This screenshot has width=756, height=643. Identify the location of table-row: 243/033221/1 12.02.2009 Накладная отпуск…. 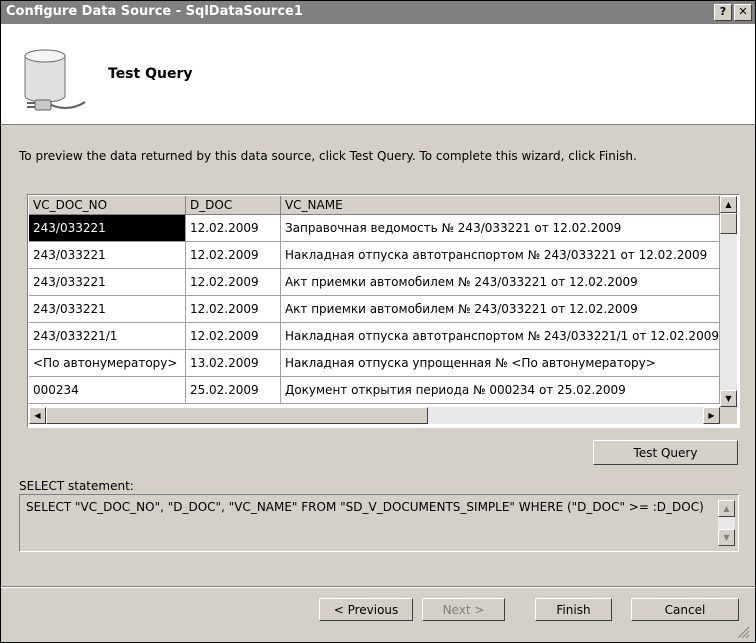
(374, 336).